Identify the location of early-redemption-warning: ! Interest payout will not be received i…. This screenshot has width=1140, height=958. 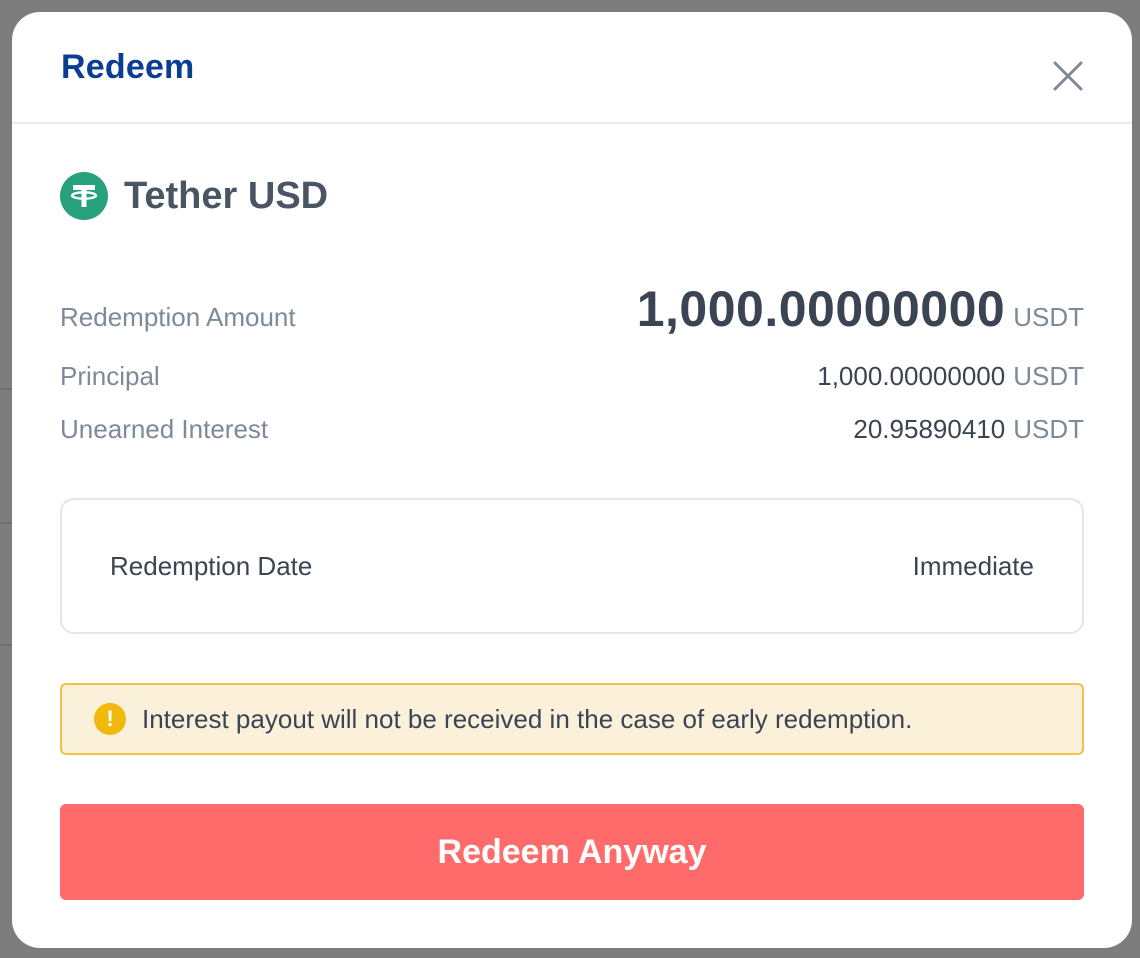
(572, 719).